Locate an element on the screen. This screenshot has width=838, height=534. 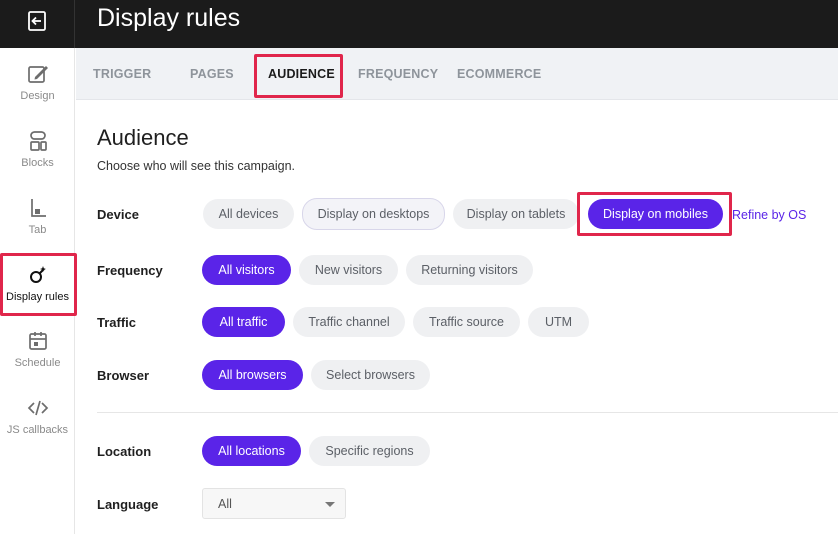
location-option-all: All locations is located at coordinates (251, 451).